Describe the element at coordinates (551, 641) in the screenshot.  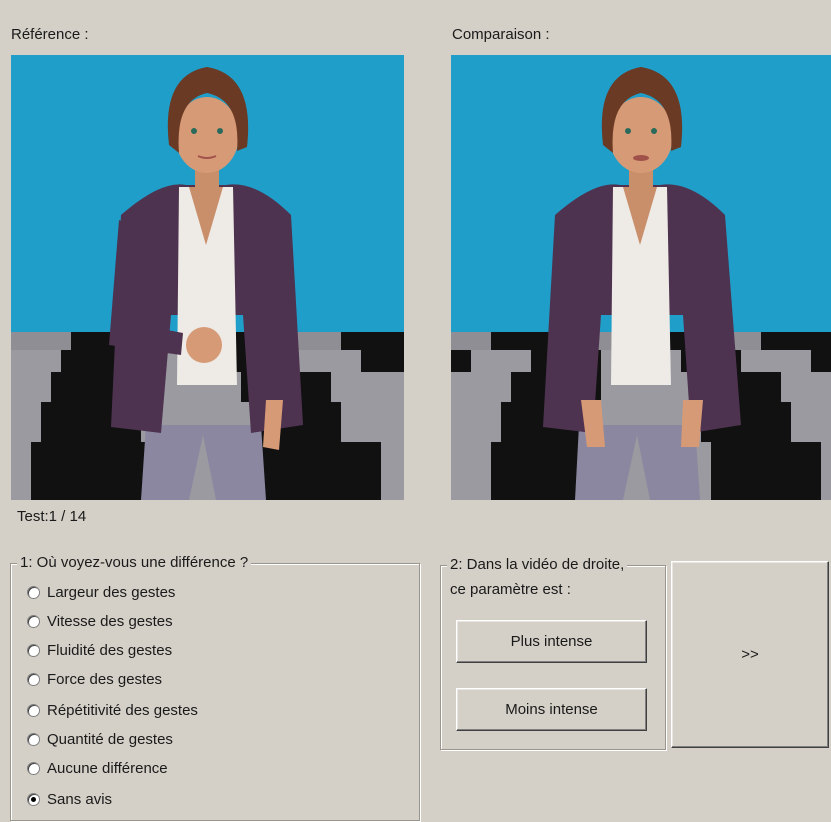
I see `more-intense-button: Plus intense` at that location.